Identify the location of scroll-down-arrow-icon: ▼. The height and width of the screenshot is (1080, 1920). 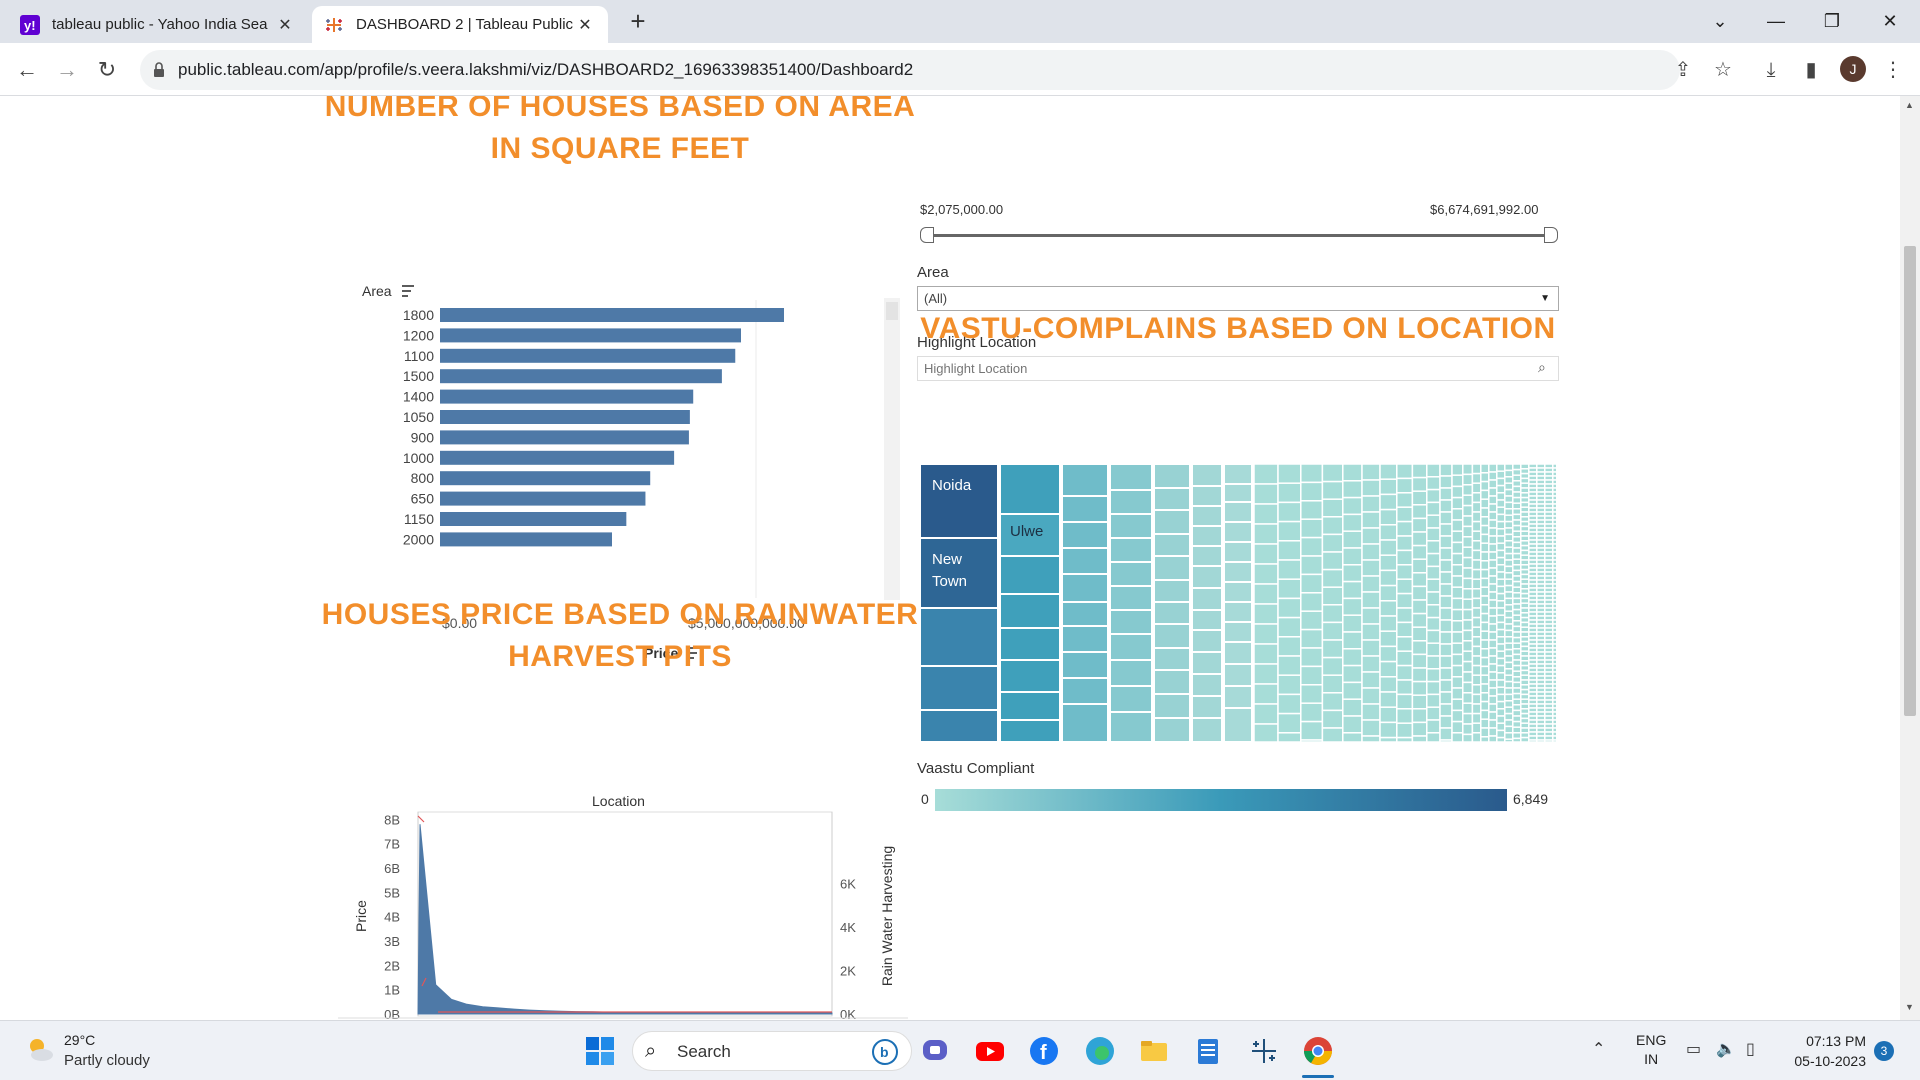
(1909, 1007).